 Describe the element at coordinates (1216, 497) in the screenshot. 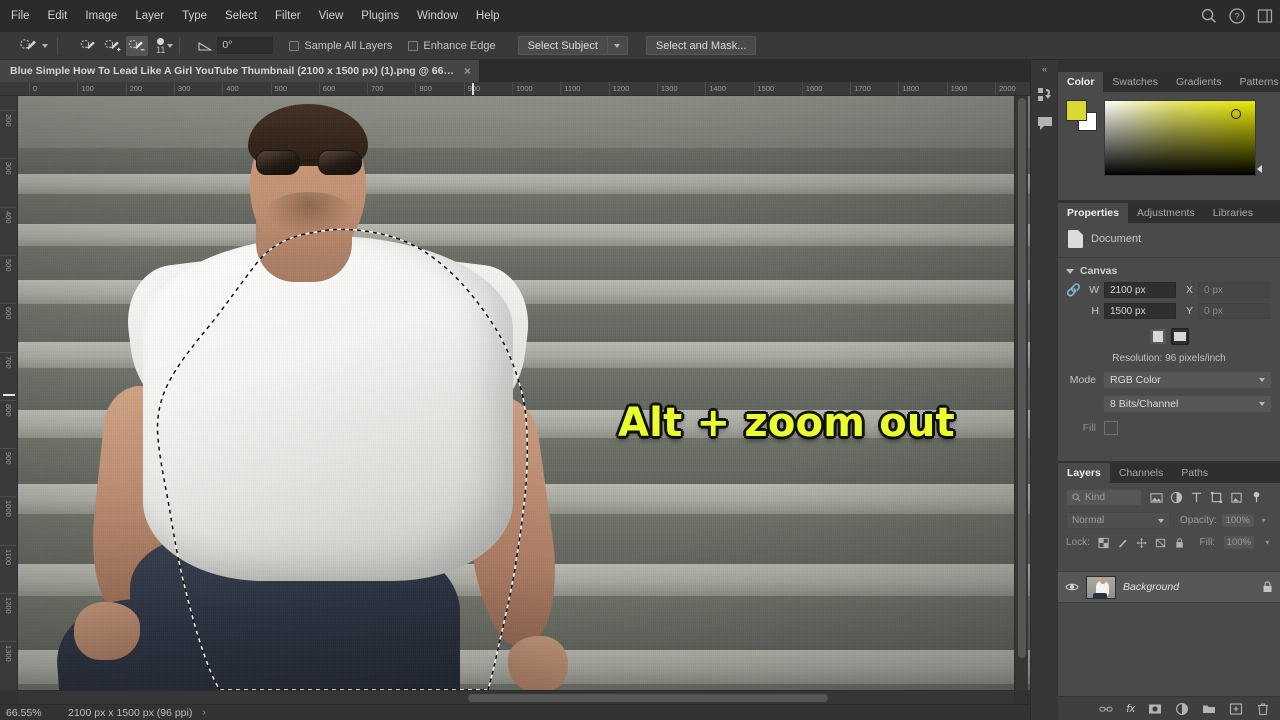

I see `shape-filter-icon` at that location.